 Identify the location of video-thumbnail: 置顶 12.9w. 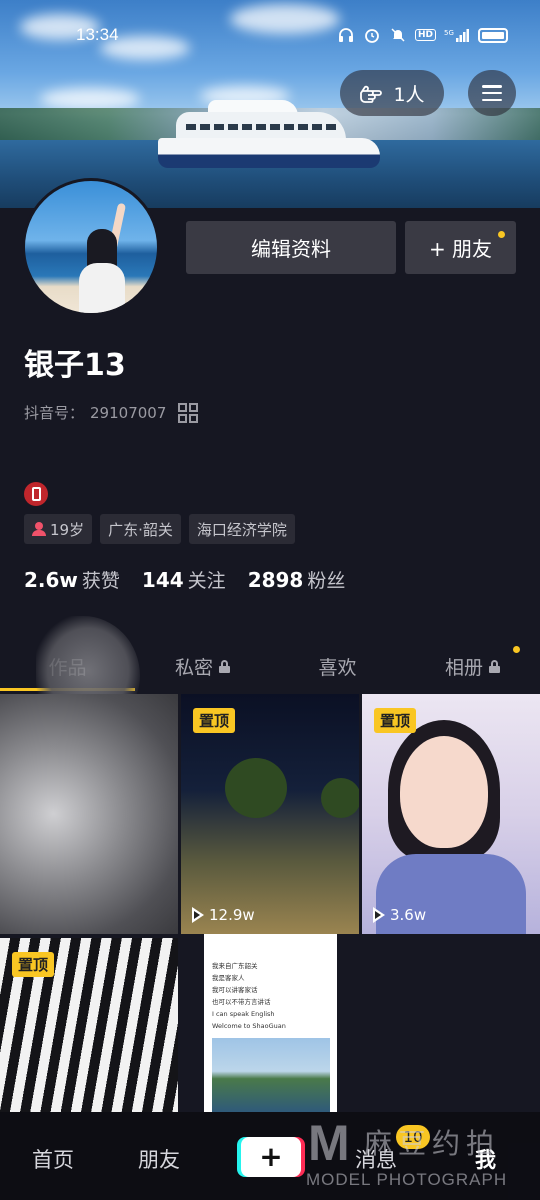
(270, 814).